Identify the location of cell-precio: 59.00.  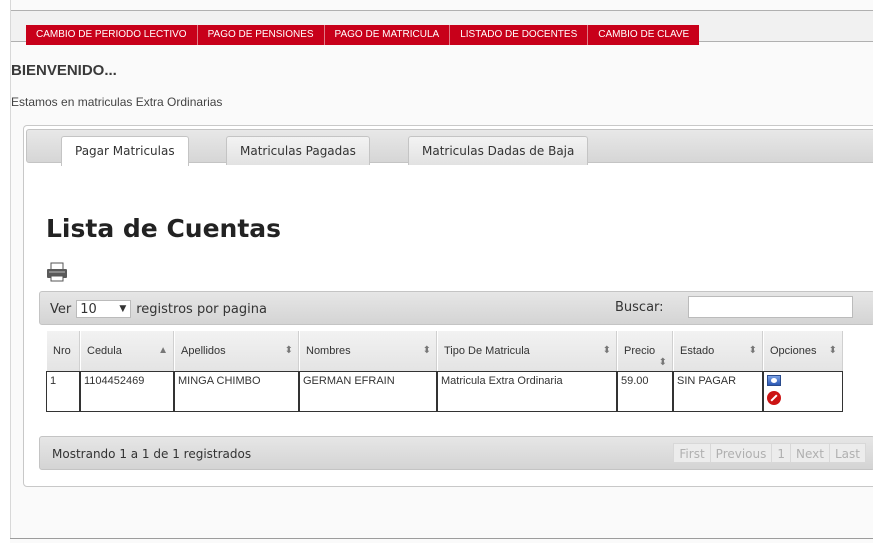
(645, 391).